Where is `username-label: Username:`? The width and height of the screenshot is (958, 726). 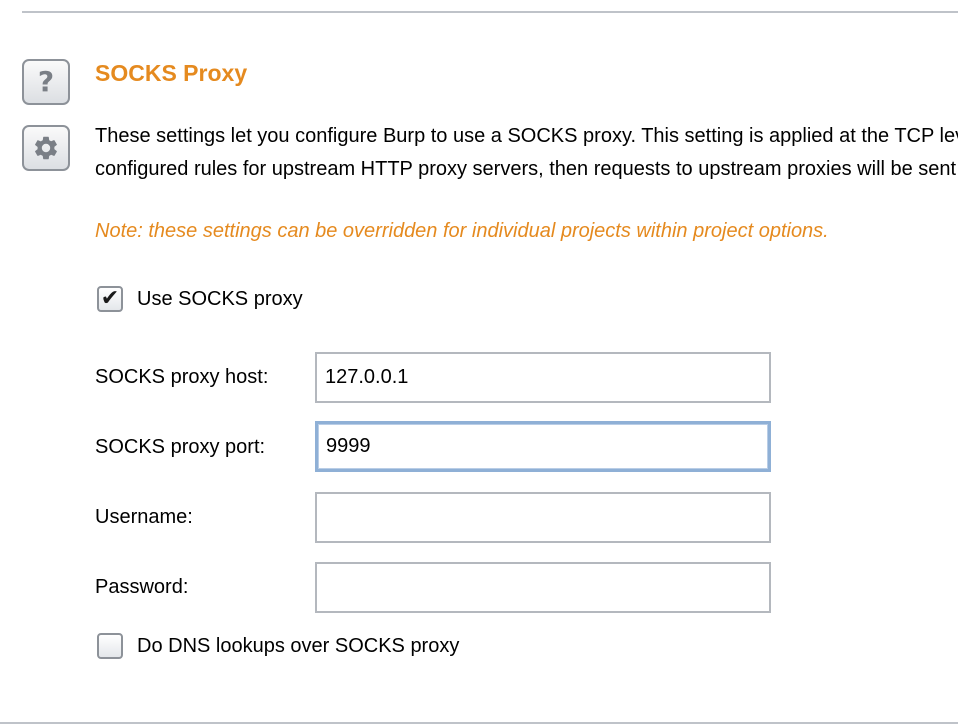
username-label: Username: is located at coordinates (144, 517).